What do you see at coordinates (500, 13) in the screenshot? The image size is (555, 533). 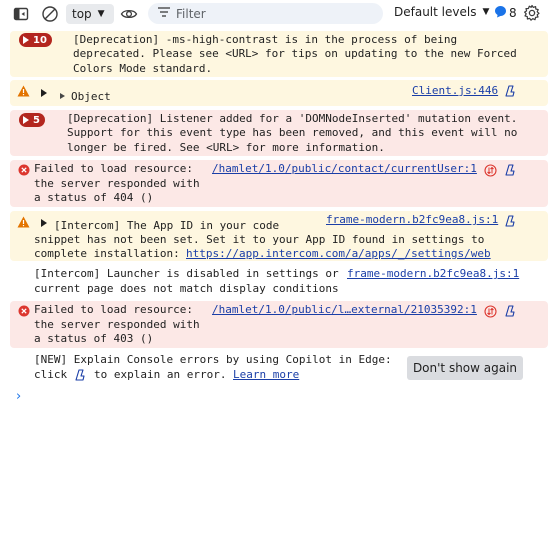 I see `issues-icon` at bounding box center [500, 13].